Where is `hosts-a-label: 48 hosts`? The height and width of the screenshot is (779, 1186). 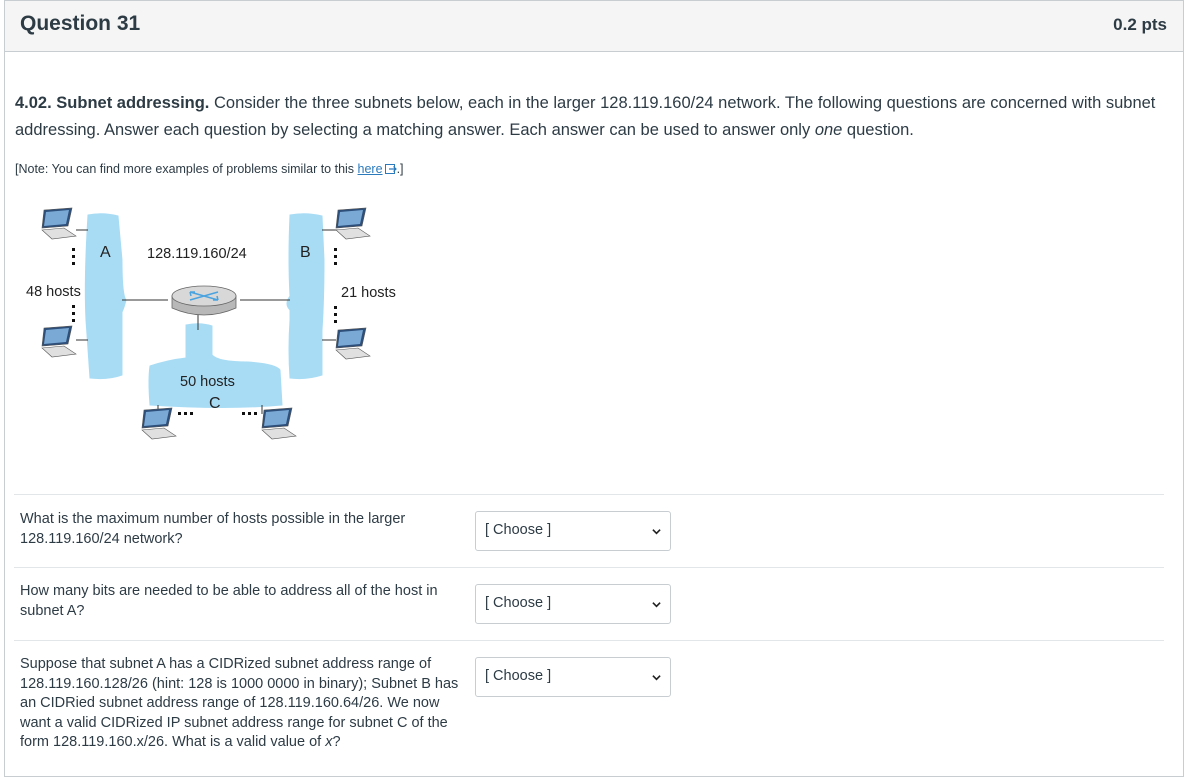 hosts-a-label: 48 hosts is located at coordinates (53, 292).